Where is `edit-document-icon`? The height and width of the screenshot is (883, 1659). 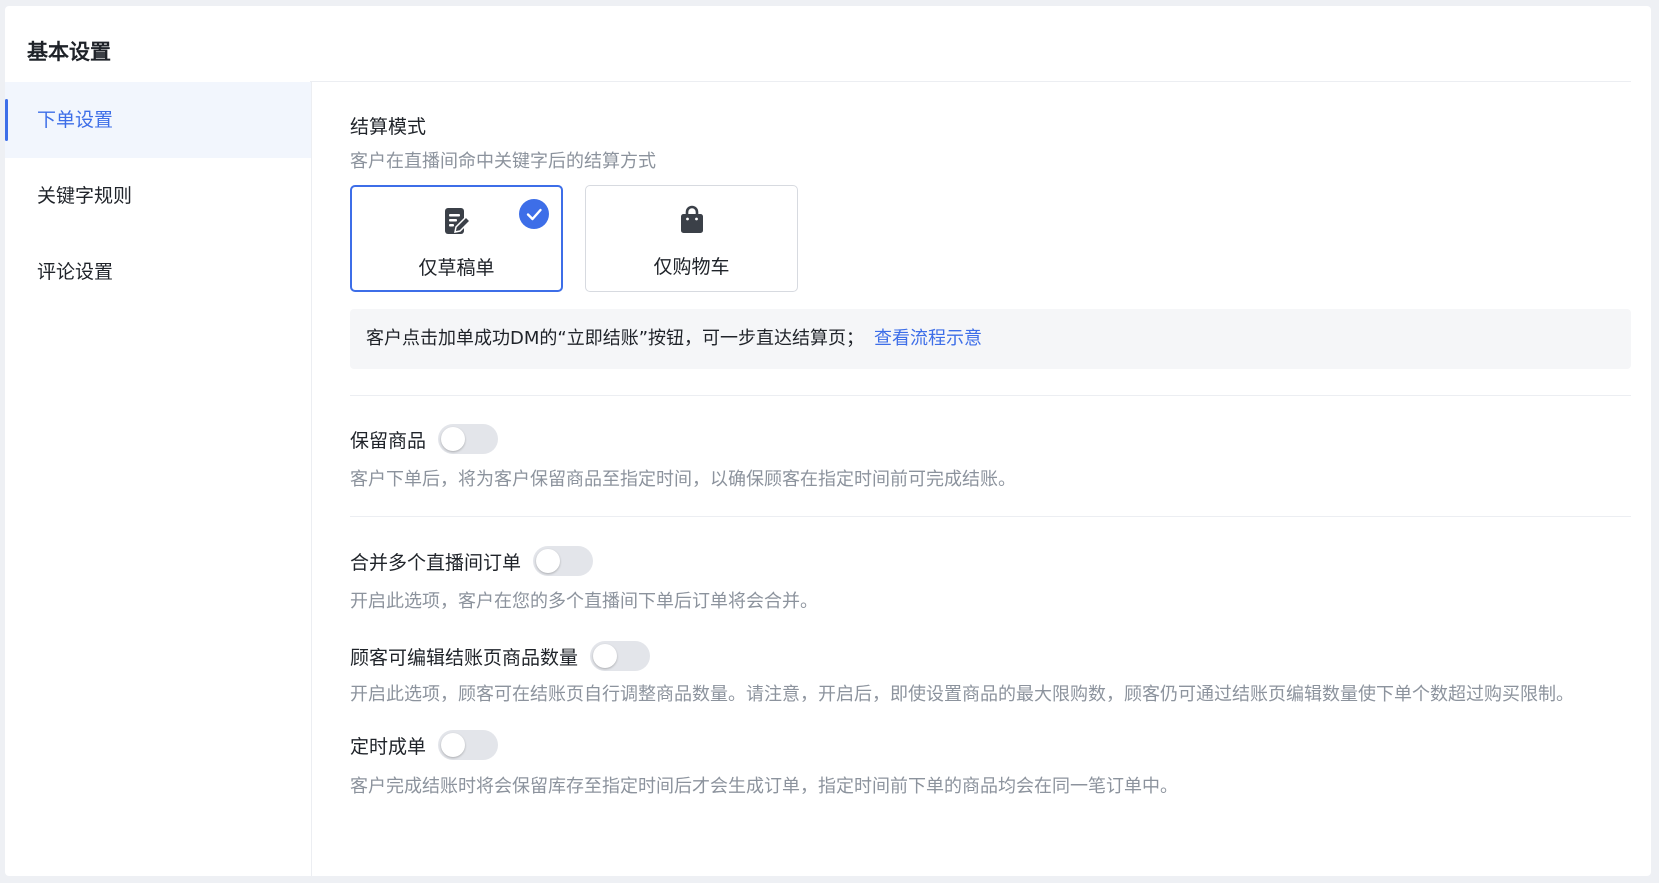
edit-document-icon is located at coordinates (457, 221).